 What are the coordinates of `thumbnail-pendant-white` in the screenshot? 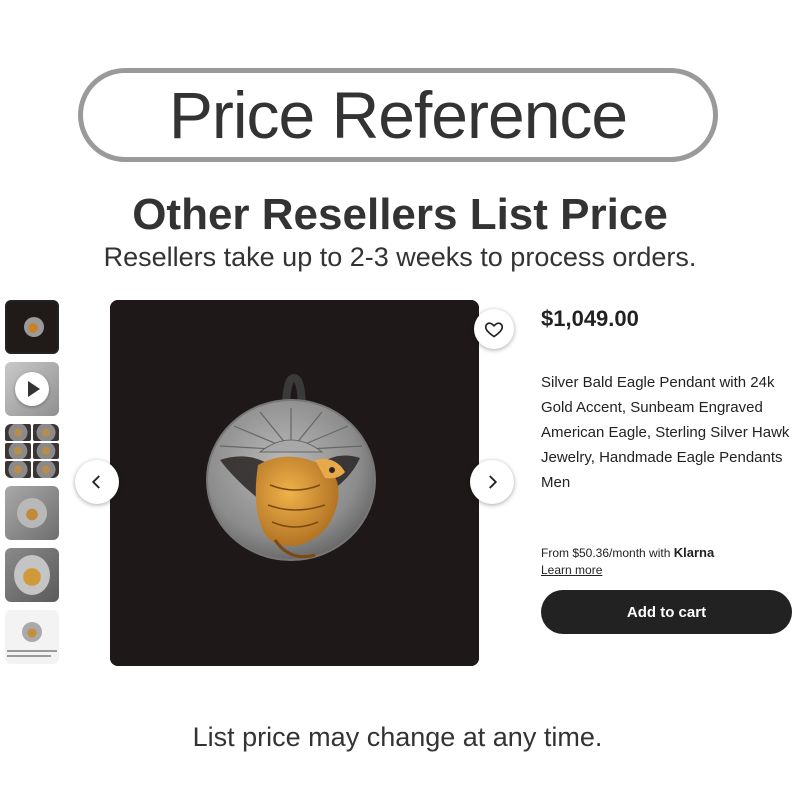 It's located at (32, 637).